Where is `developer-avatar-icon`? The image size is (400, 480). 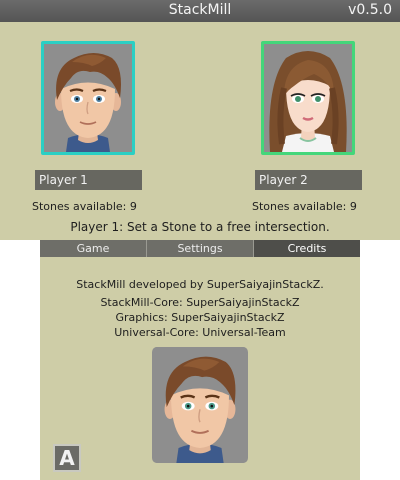
developer-avatar-icon is located at coordinates (200, 405).